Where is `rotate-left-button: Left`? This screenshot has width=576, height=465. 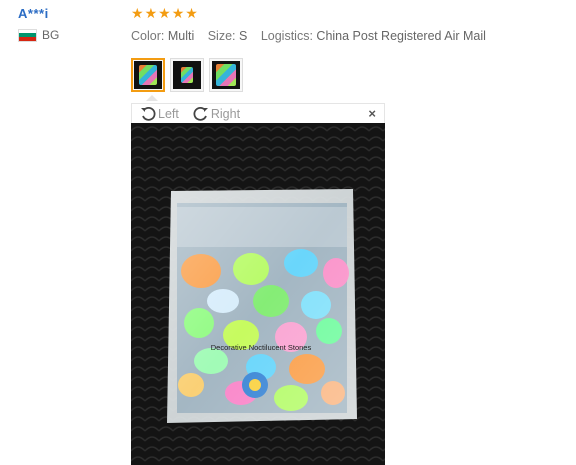
rotate-left-button: Left is located at coordinates (159, 114).